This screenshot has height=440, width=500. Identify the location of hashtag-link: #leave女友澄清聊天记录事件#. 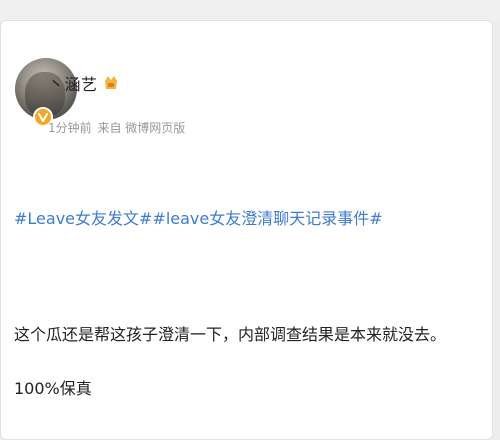
(267, 218).